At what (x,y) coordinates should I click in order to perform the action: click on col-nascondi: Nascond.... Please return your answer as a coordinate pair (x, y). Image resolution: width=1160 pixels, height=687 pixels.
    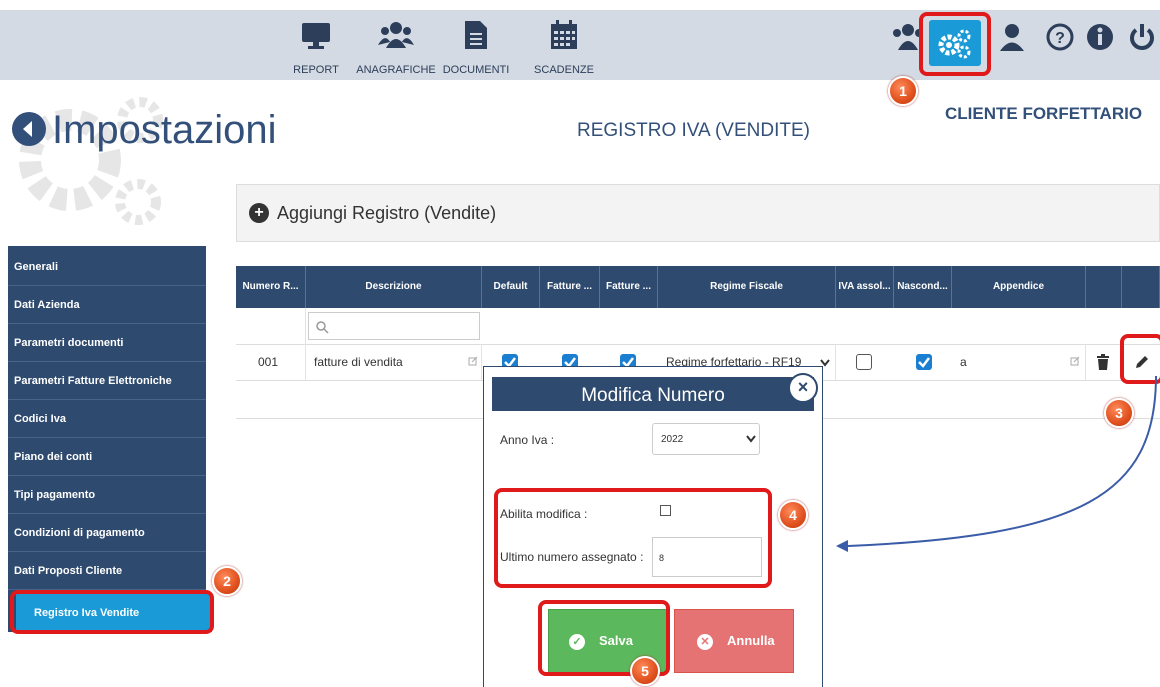
    Looking at the image, I should click on (923, 287).